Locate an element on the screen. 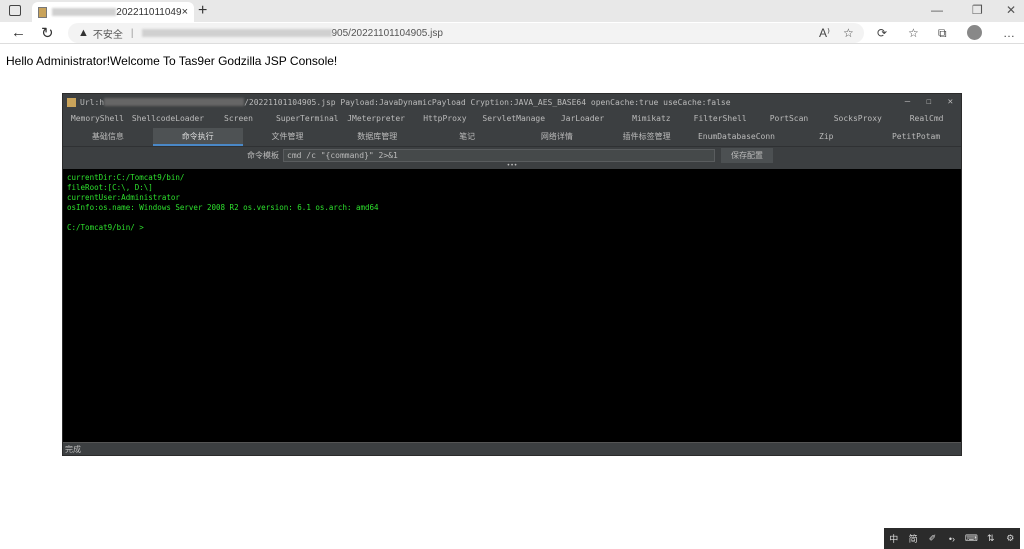 The image size is (1024, 549). read-aloud-icon: A⁾ is located at coordinates (824, 33).